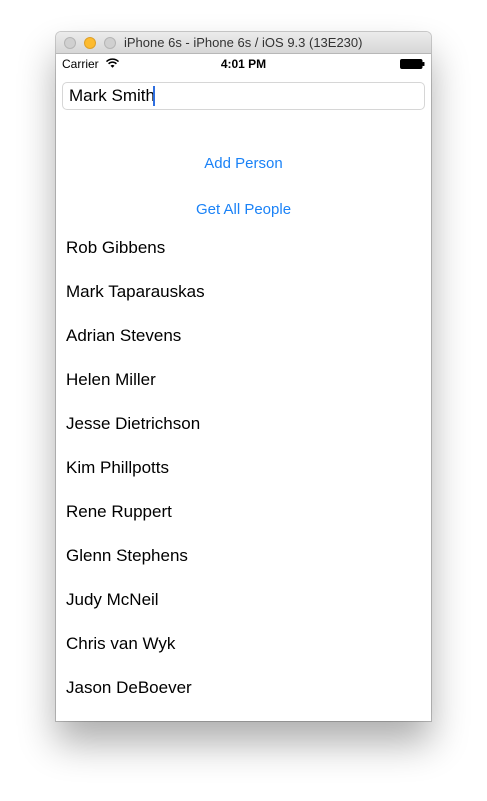 Image resolution: width=487 pixels, height=801 pixels. Describe the element at coordinates (243, 424) in the screenshot. I see `list-item: Jesse Dietrichson` at that location.